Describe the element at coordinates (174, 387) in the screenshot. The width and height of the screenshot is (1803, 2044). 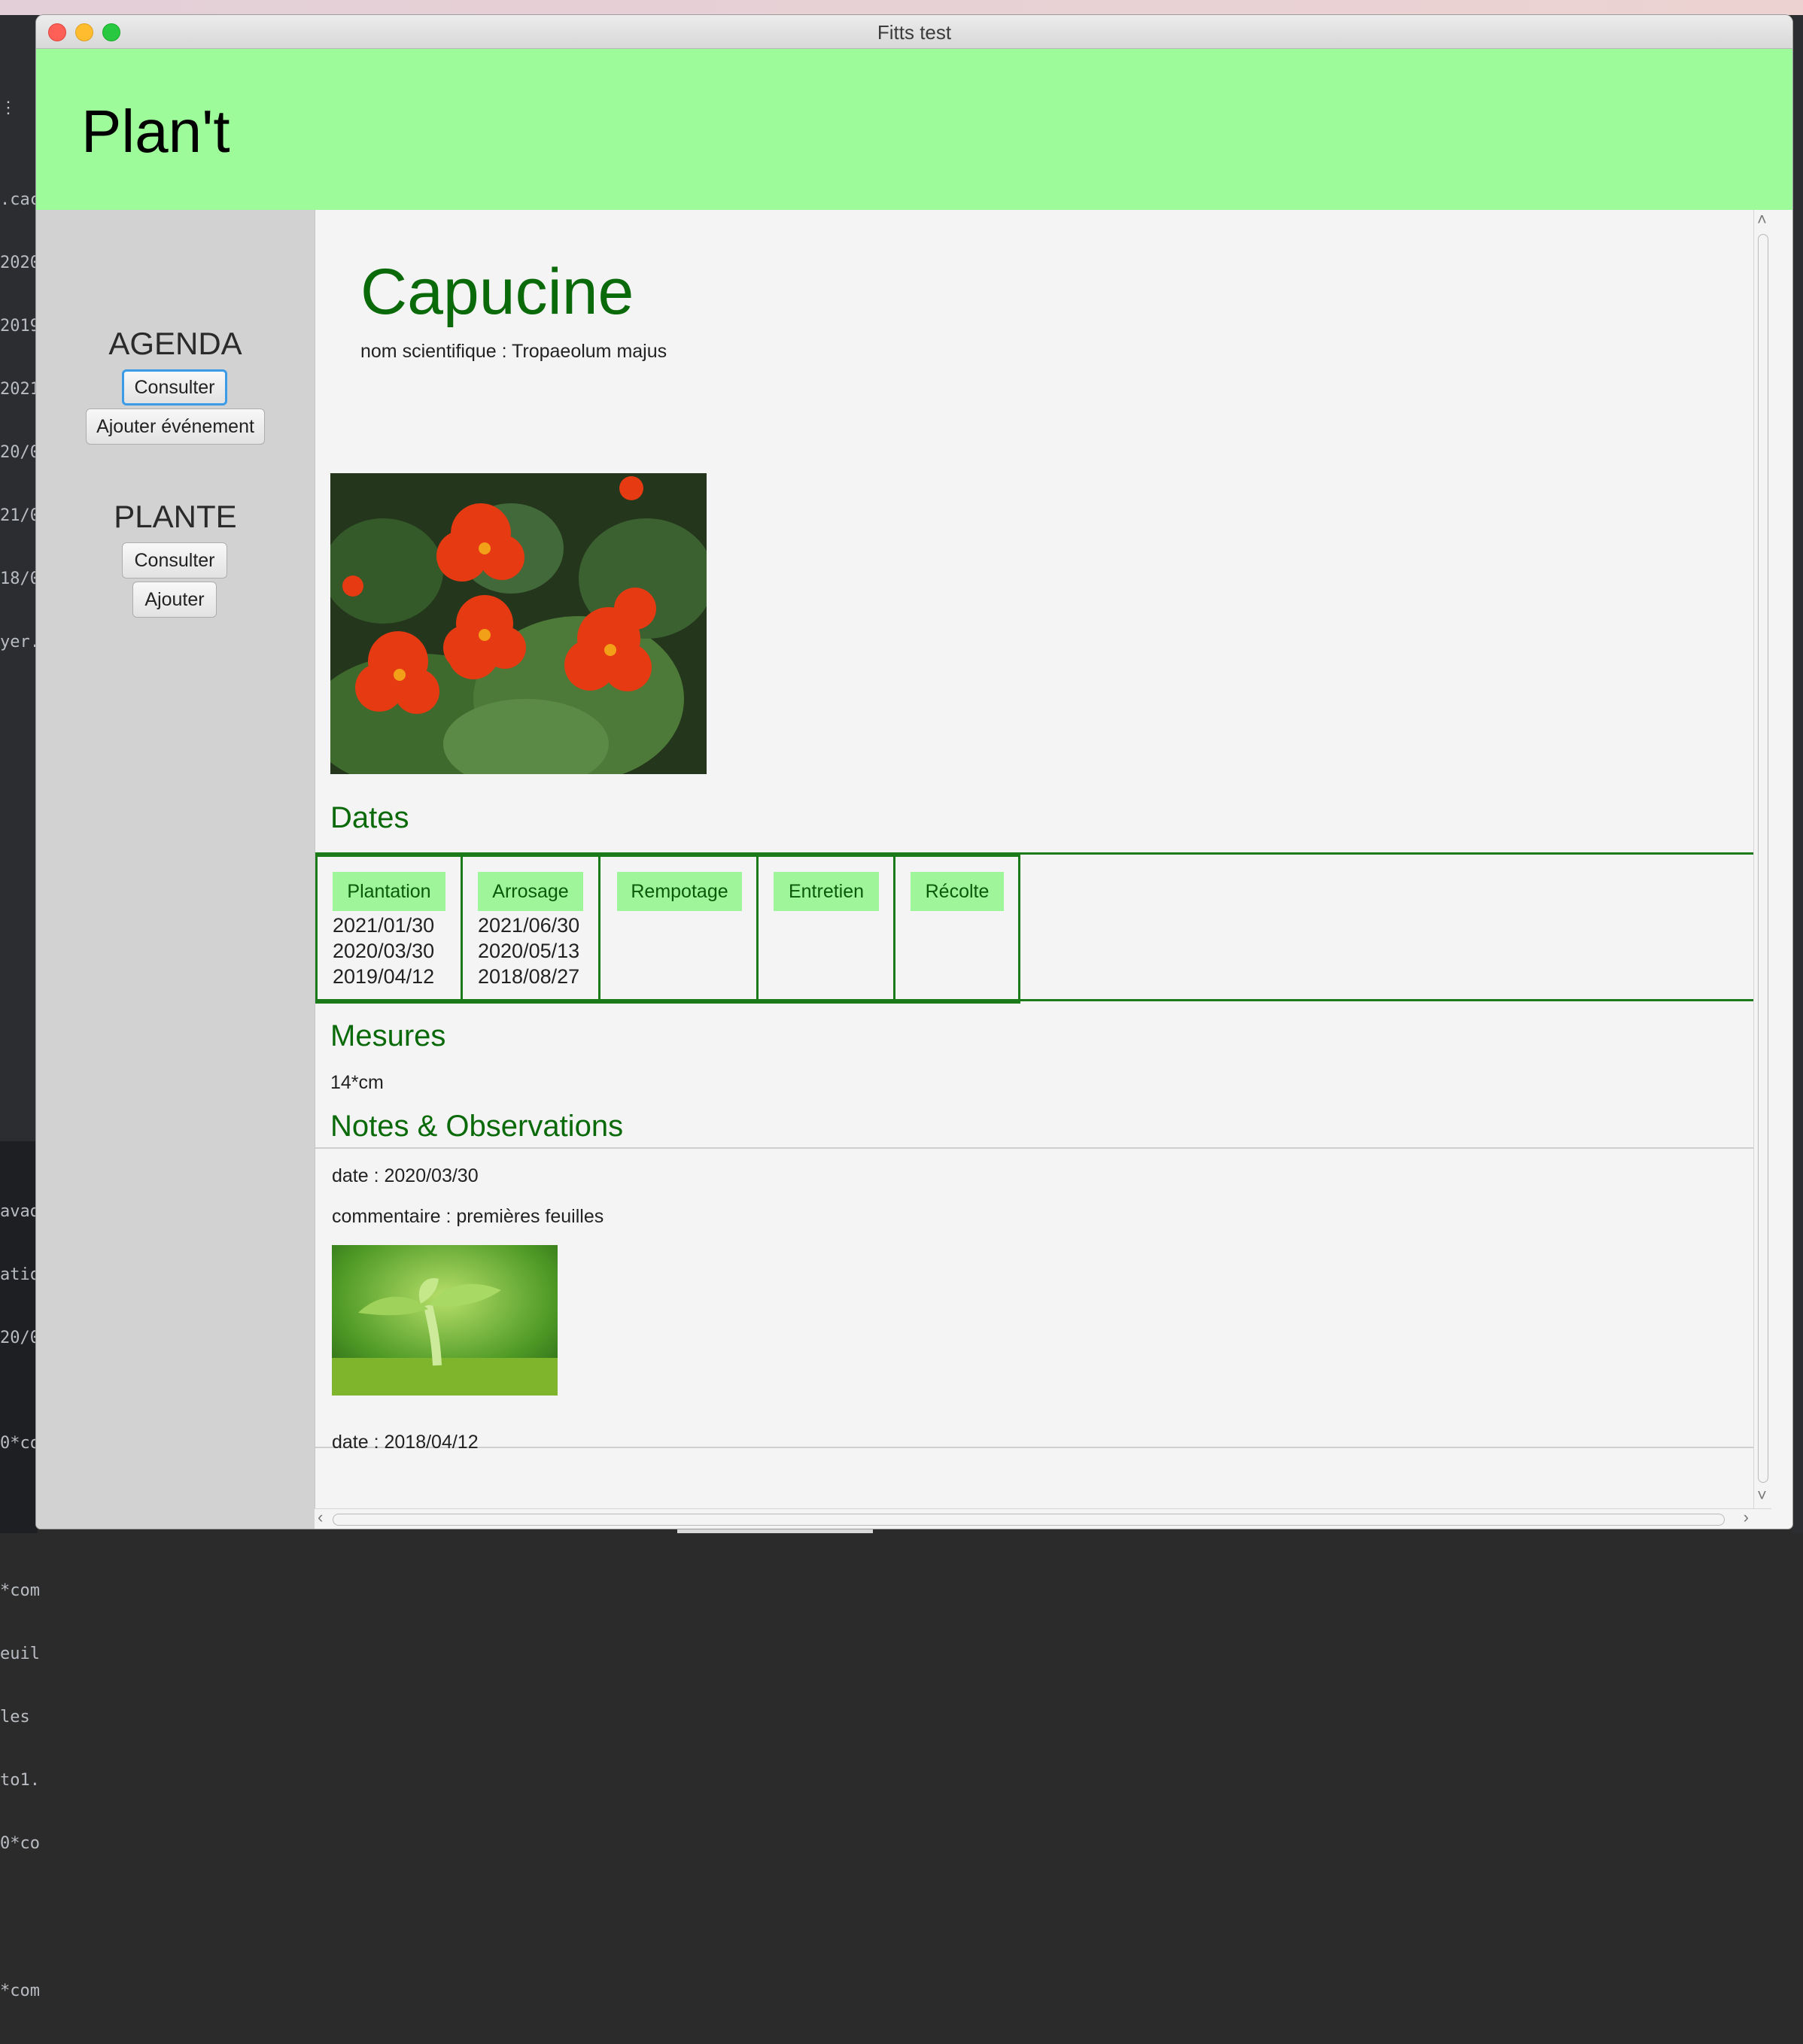
I see `agenda-consult-button: Consulter` at that location.